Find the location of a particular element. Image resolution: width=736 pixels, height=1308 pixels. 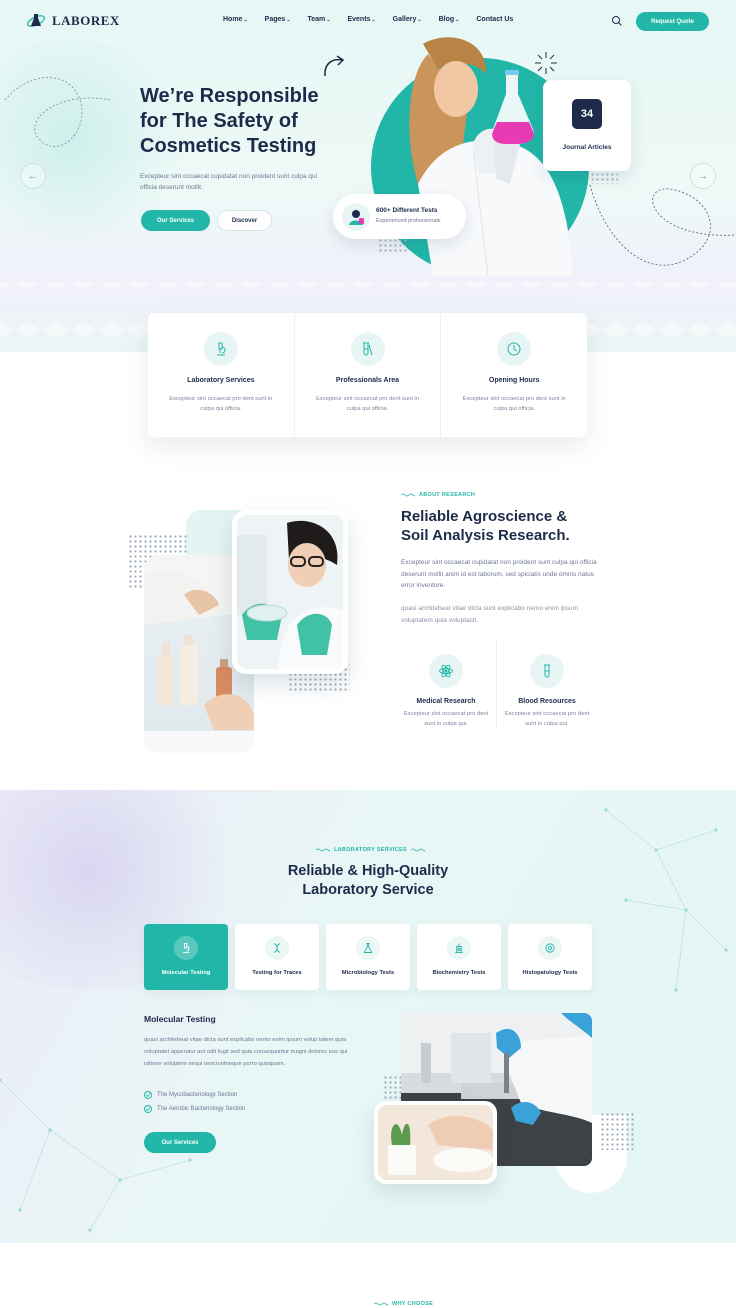

dna-icon is located at coordinates (277, 948).